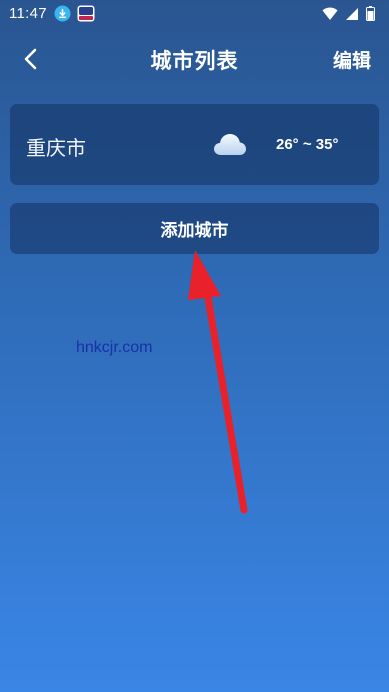 This screenshot has width=389, height=692. What do you see at coordinates (352, 15) in the screenshot?
I see `signal-icon` at bounding box center [352, 15].